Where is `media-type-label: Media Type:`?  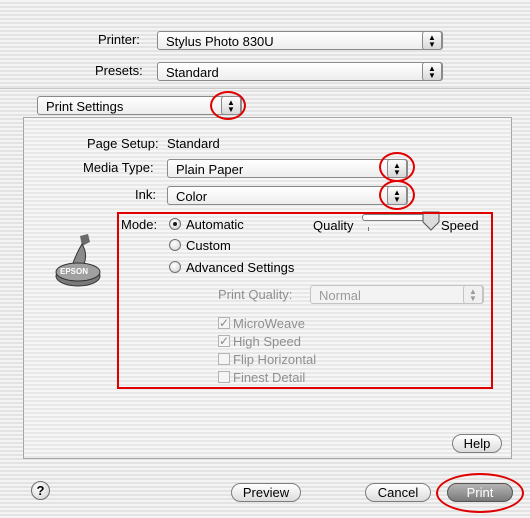 media-type-label: Media Type: is located at coordinates (118, 167).